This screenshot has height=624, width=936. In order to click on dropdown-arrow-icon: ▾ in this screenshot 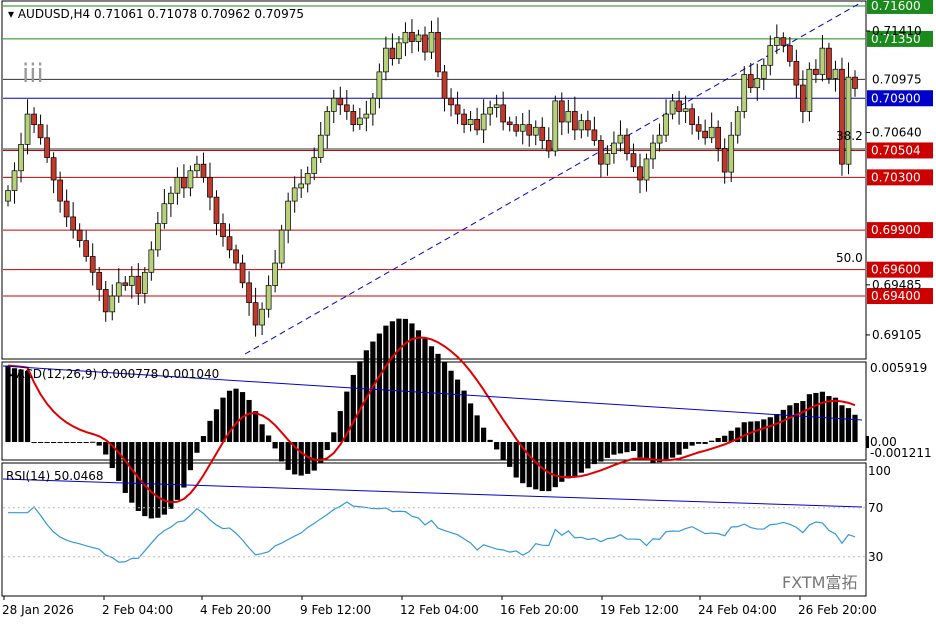, I will do `click(13, 14)`.